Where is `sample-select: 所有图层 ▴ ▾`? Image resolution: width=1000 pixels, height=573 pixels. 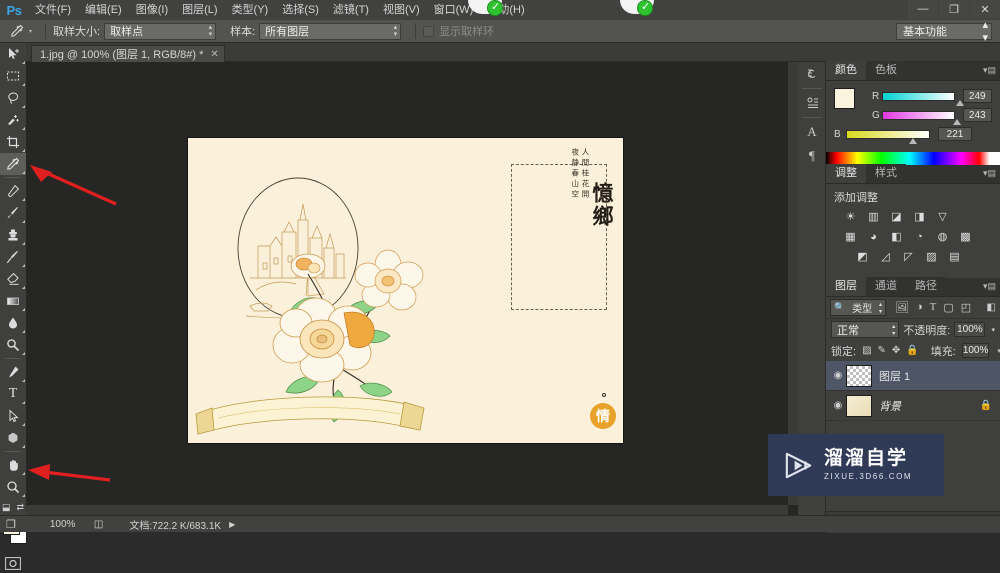 sample-select: 所有图层 ▴ ▾ is located at coordinates (330, 31).